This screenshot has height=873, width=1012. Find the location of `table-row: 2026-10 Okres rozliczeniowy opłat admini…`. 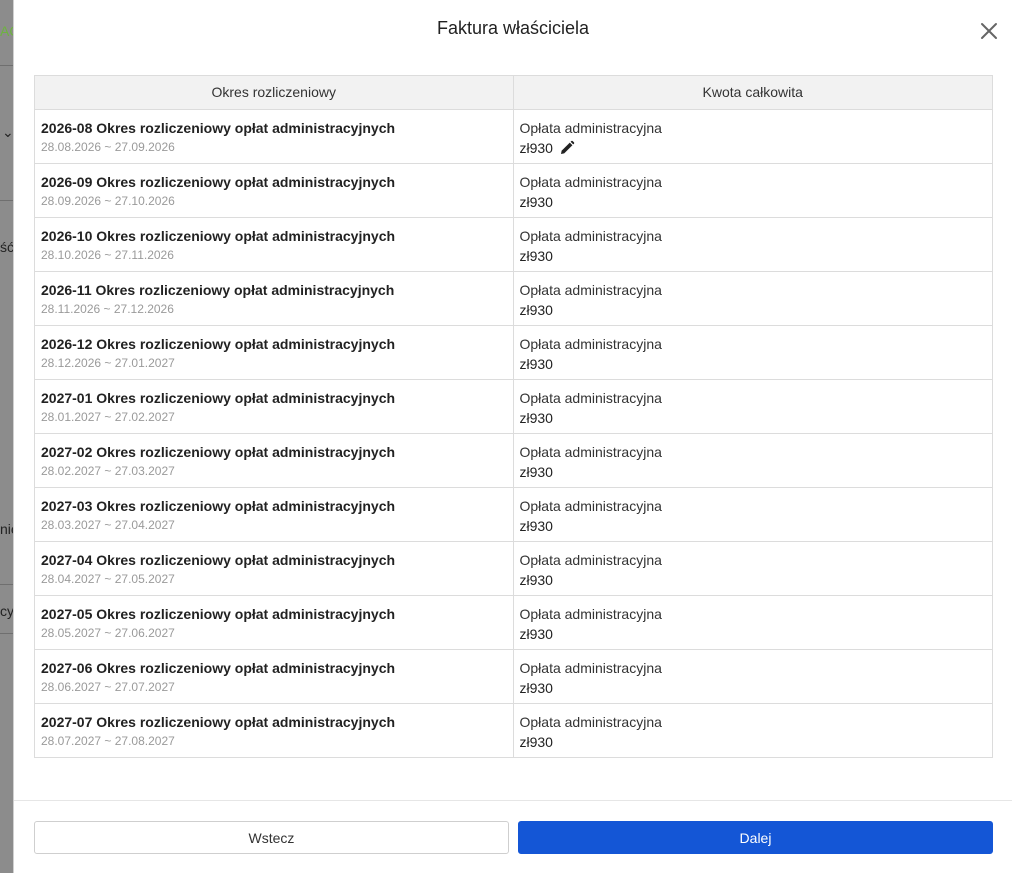

table-row: 2026-10 Okres rozliczeniowy opłat admini… is located at coordinates (513, 244).